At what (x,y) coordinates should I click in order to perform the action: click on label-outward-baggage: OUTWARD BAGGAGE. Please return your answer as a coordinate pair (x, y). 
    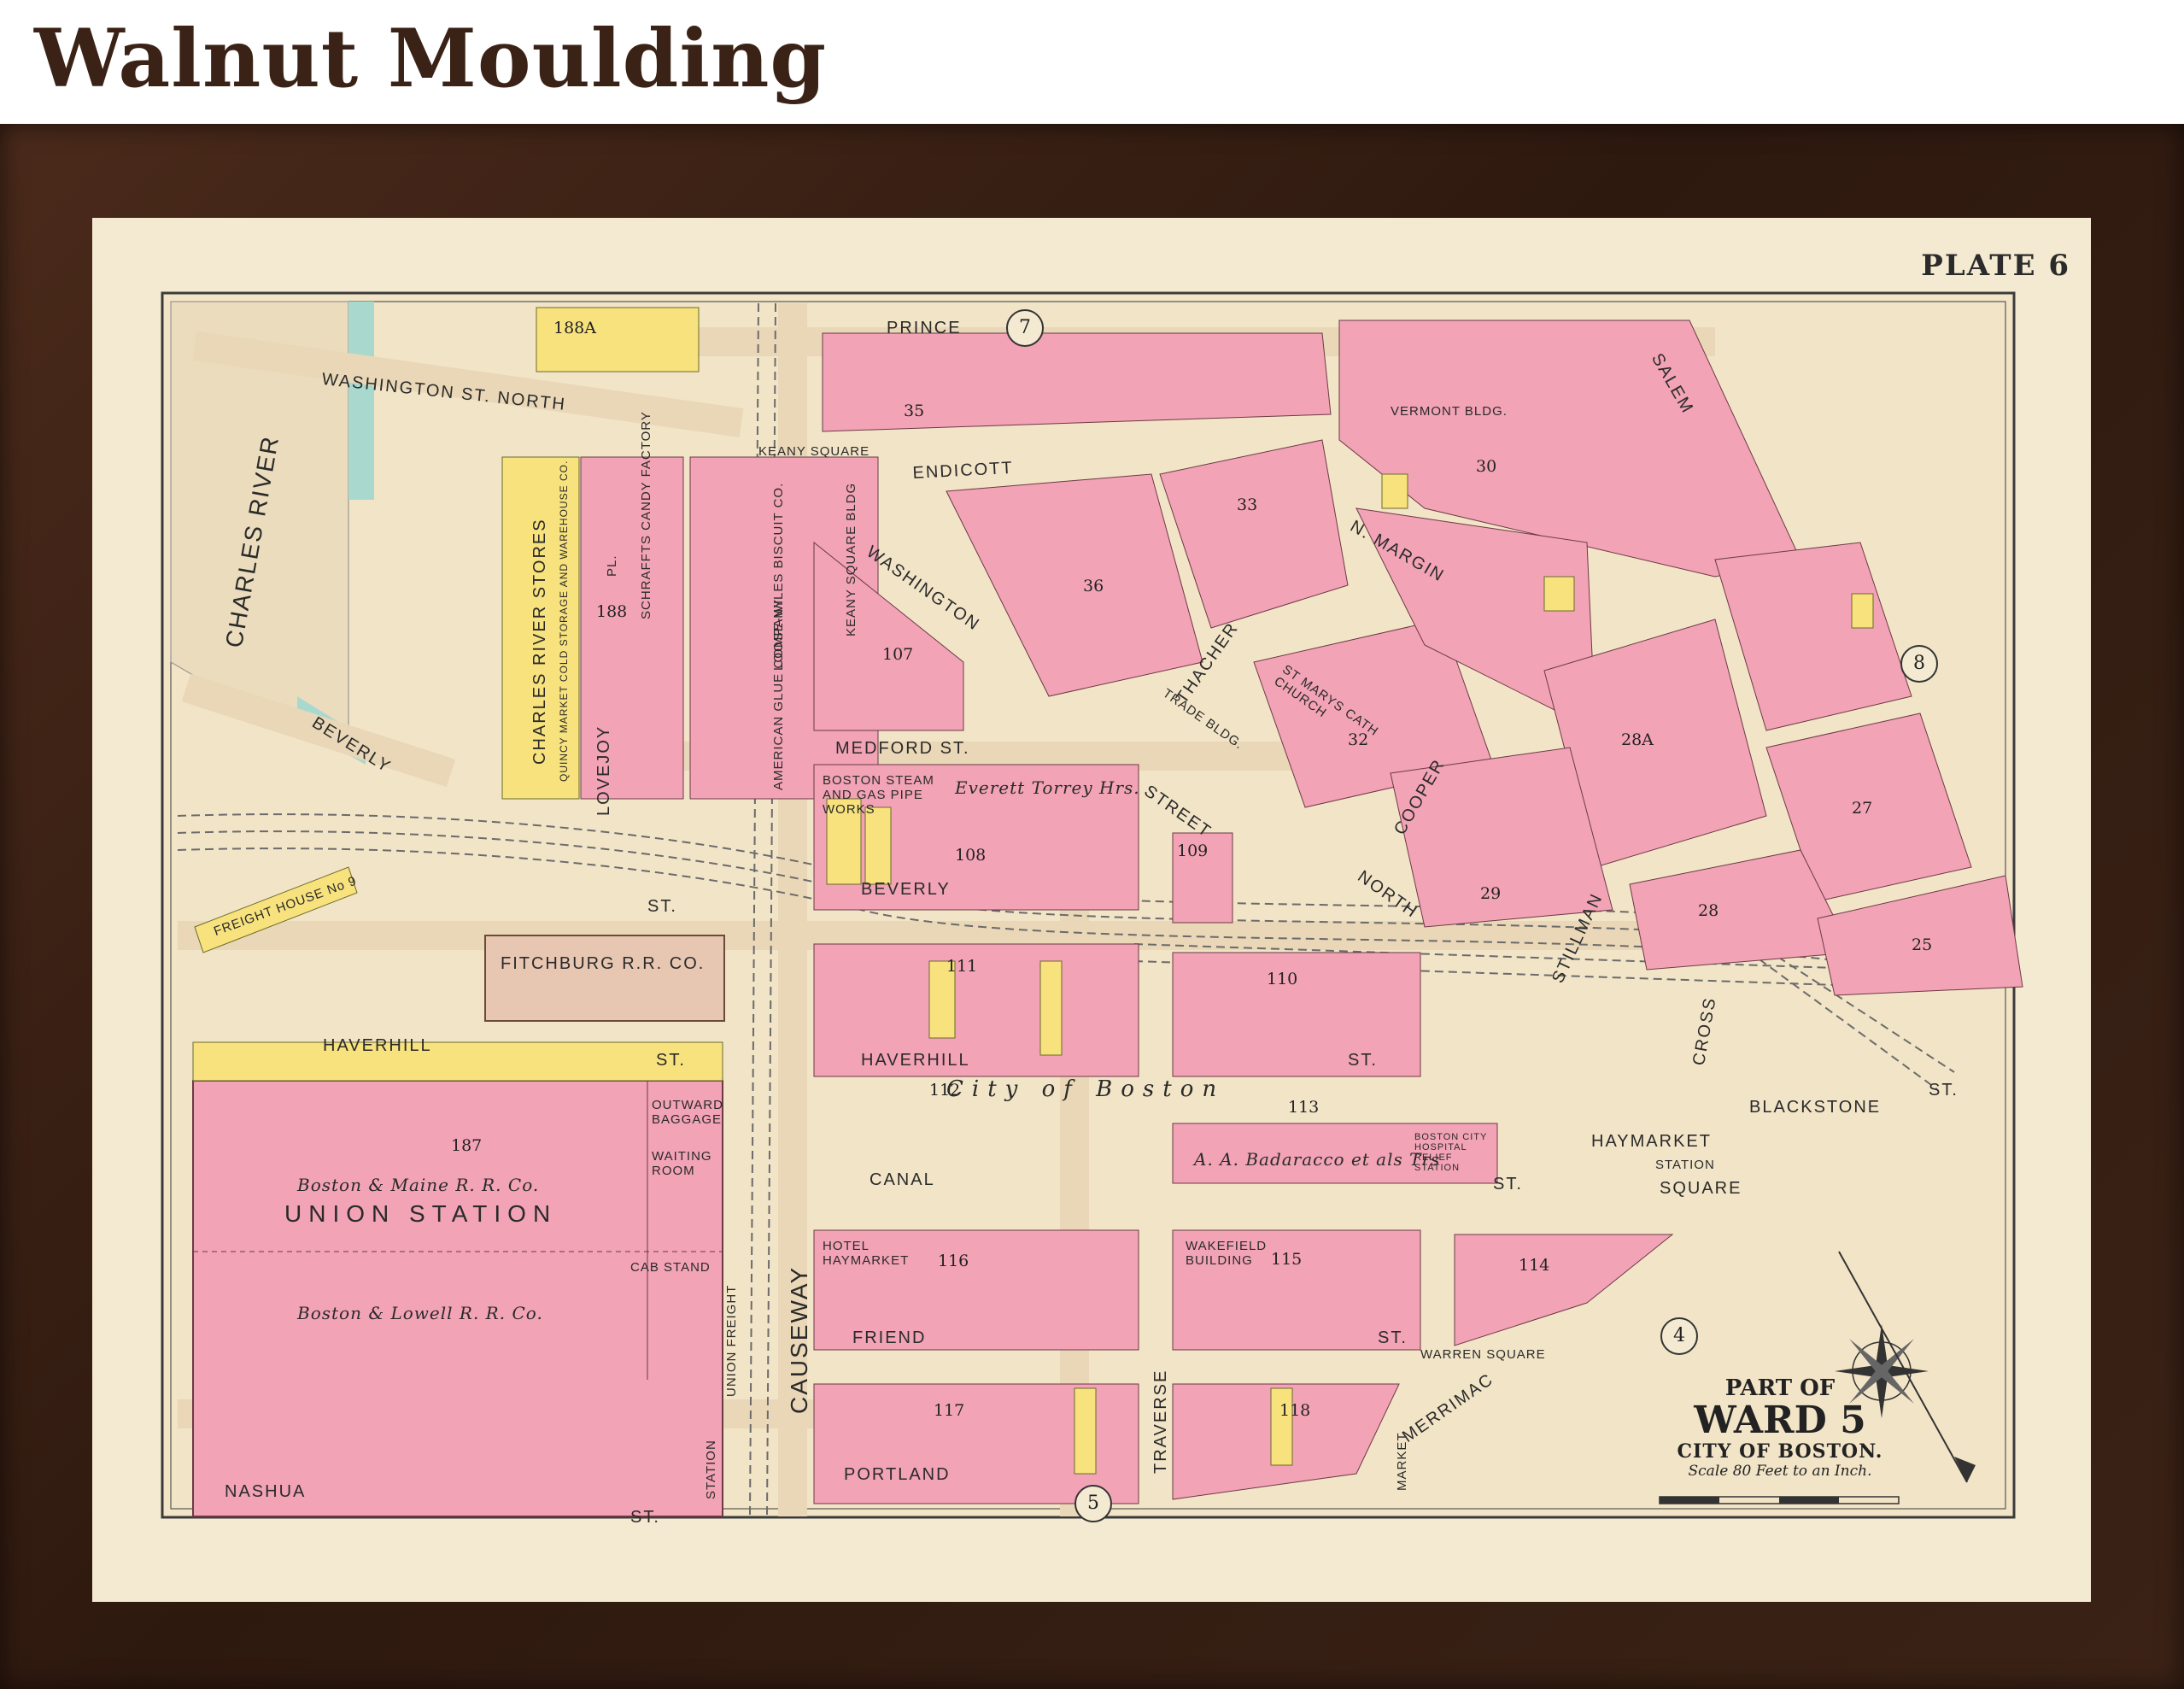
    Looking at the image, I should click on (687, 1112).